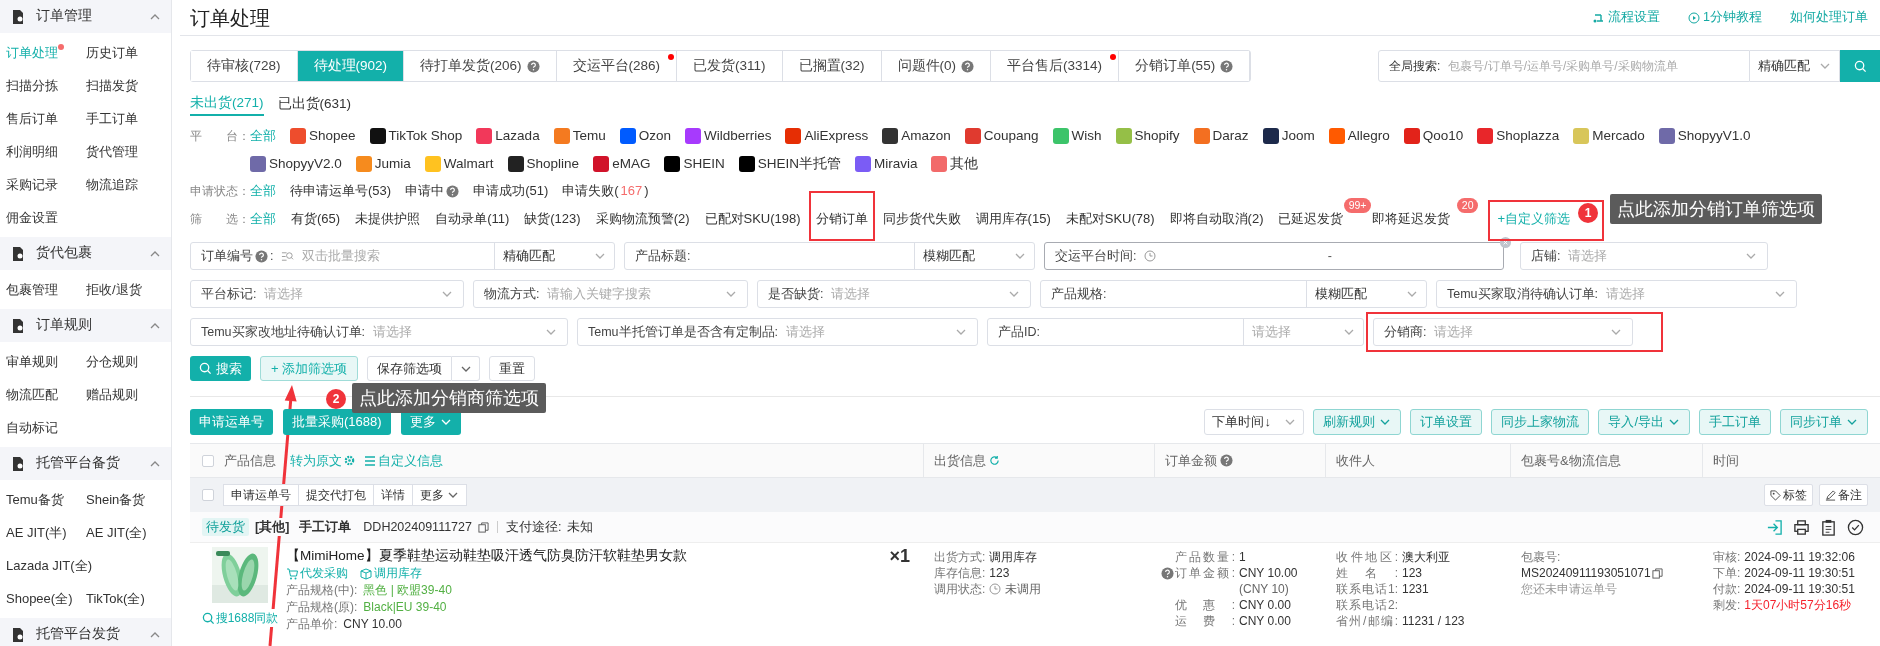  What do you see at coordinates (85, 253) in the screenshot?
I see `sidebar-section-header: 货代包裹` at bounding box center [85, 253].